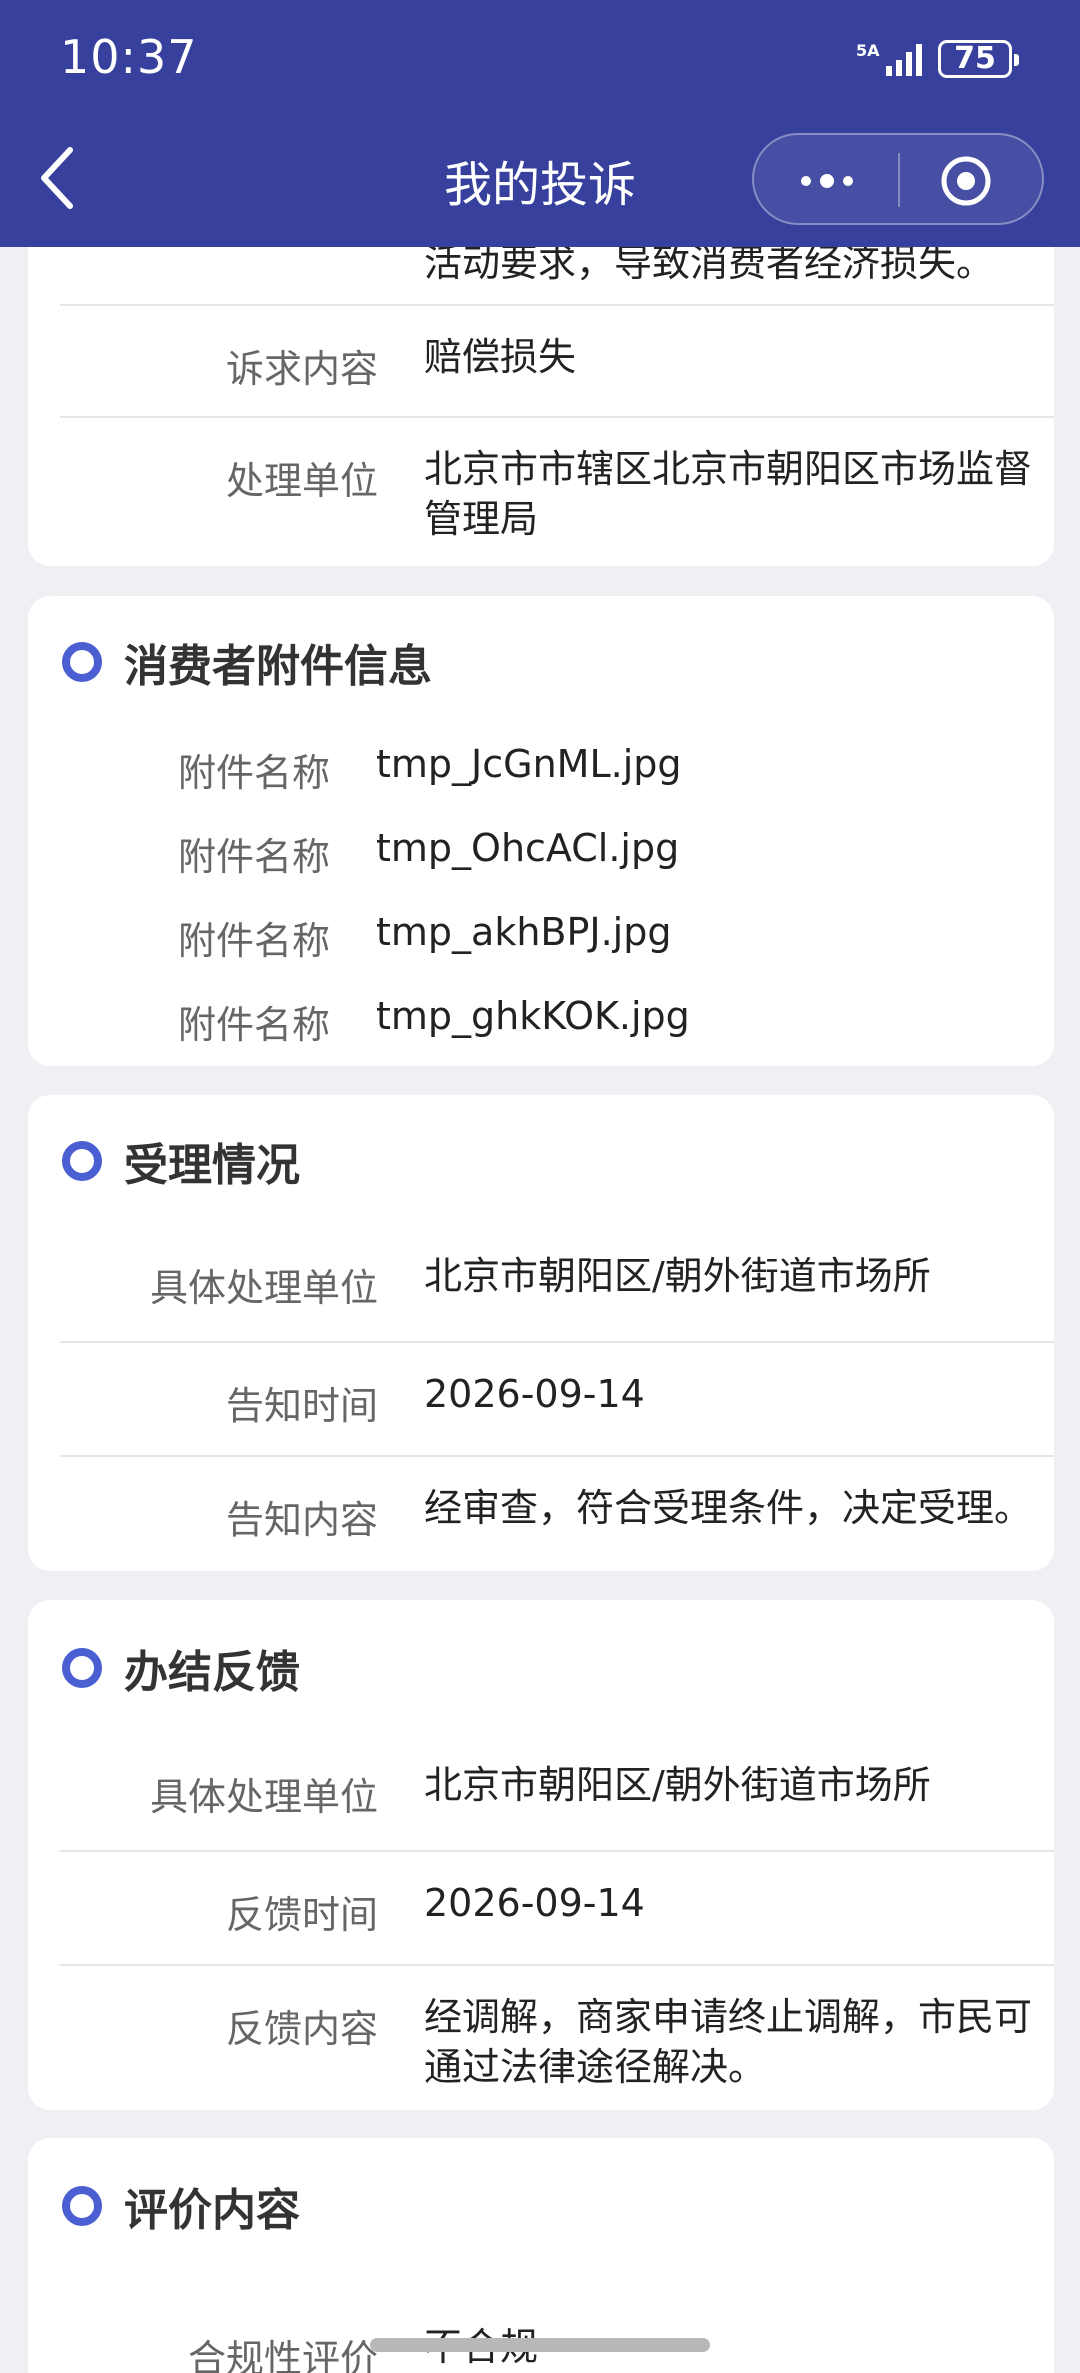 The height and width of the screenshot is (2373, 1080). I want to click on back-arrow-icon, so click(60, 178).